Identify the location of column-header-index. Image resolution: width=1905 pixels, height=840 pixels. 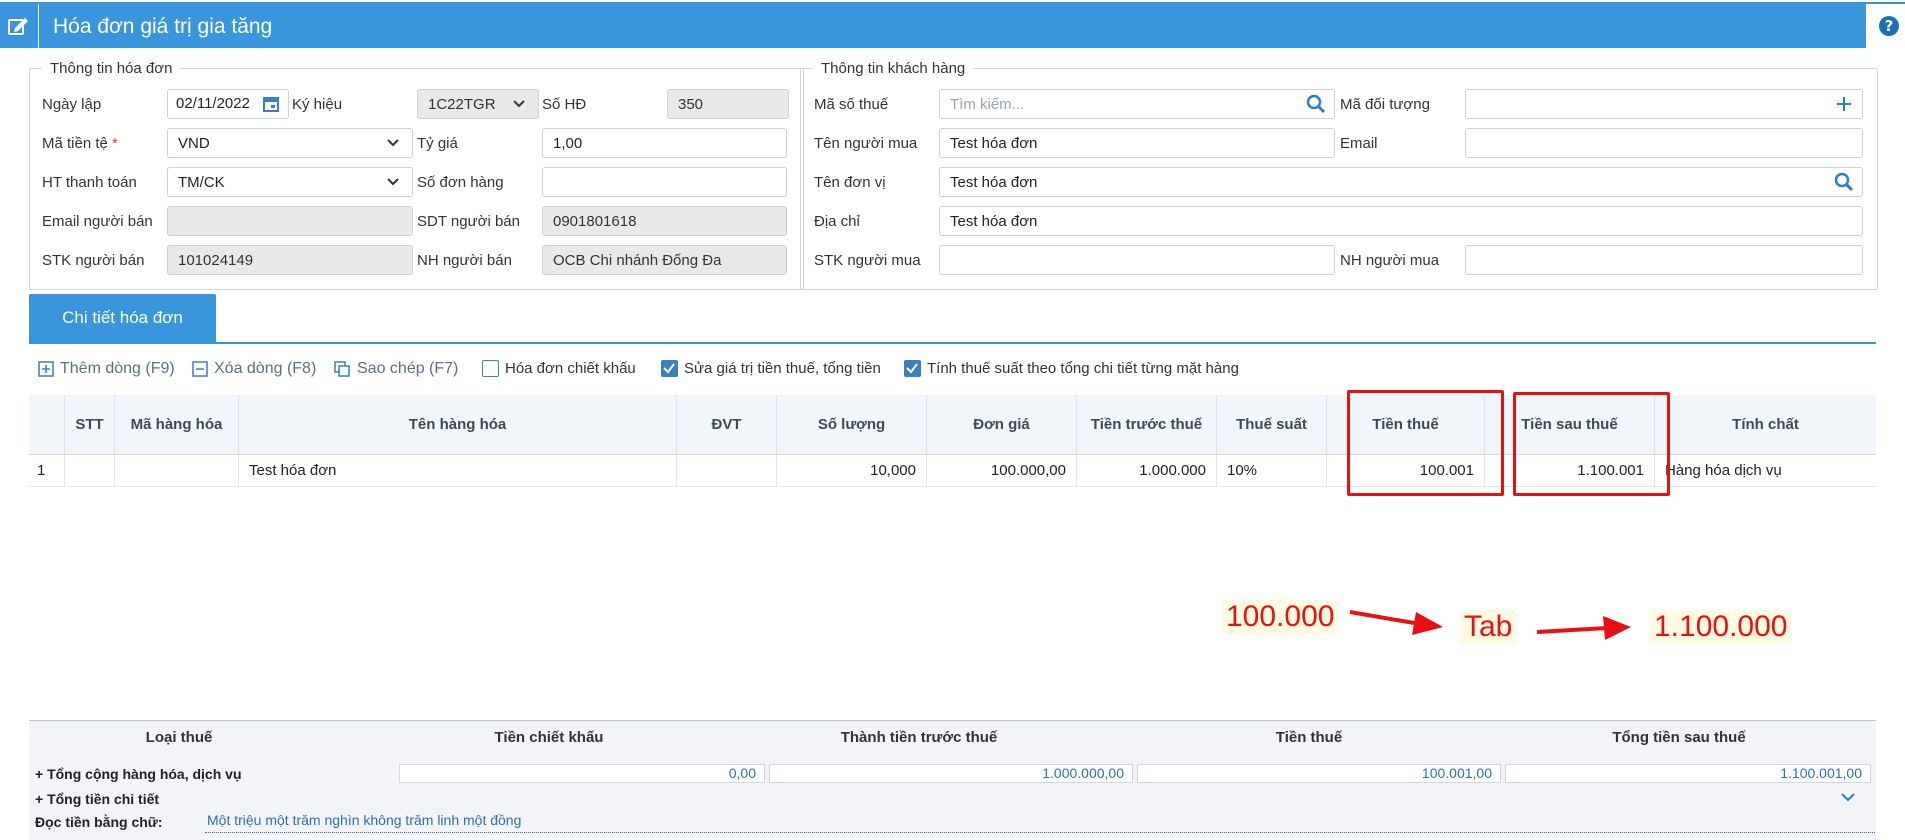
(47, 424).